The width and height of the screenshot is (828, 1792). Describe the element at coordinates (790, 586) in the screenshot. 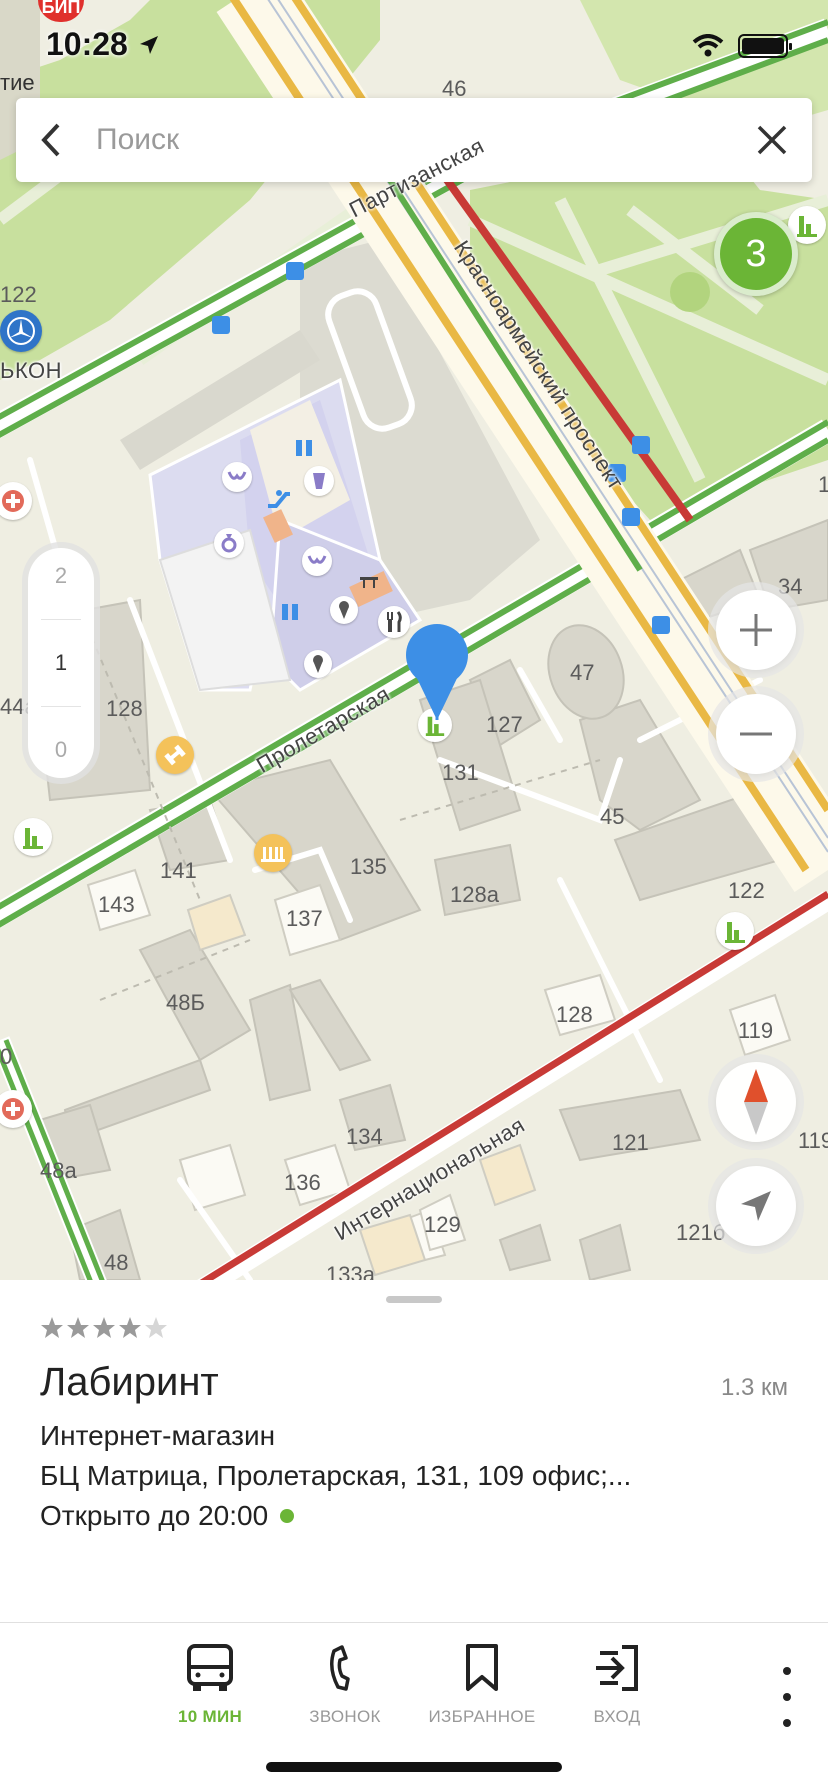

I see `house-number: 34` at that location.